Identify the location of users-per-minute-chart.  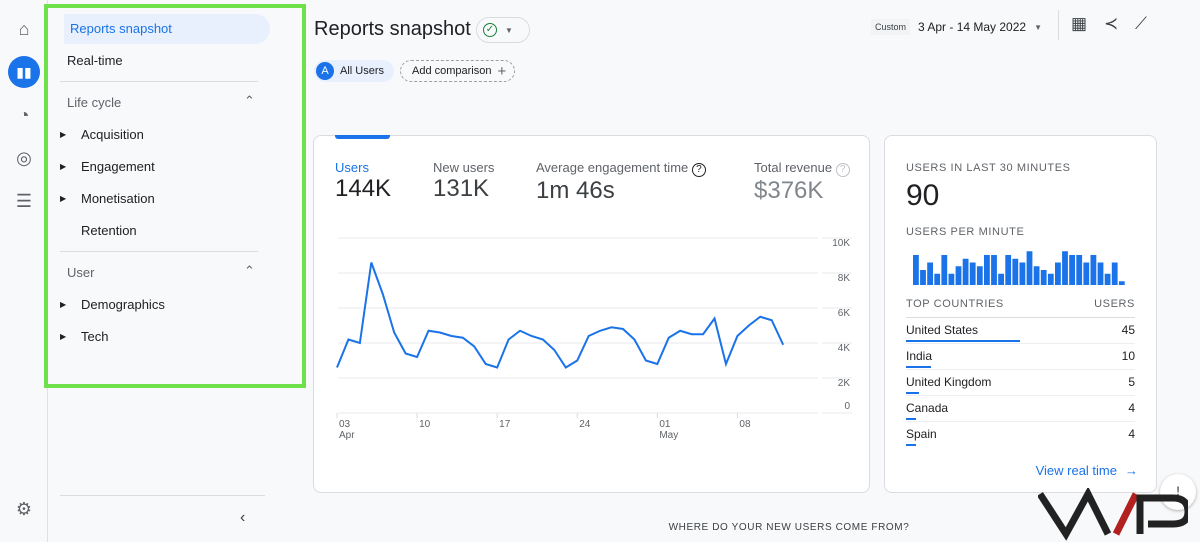
(1019, 268).